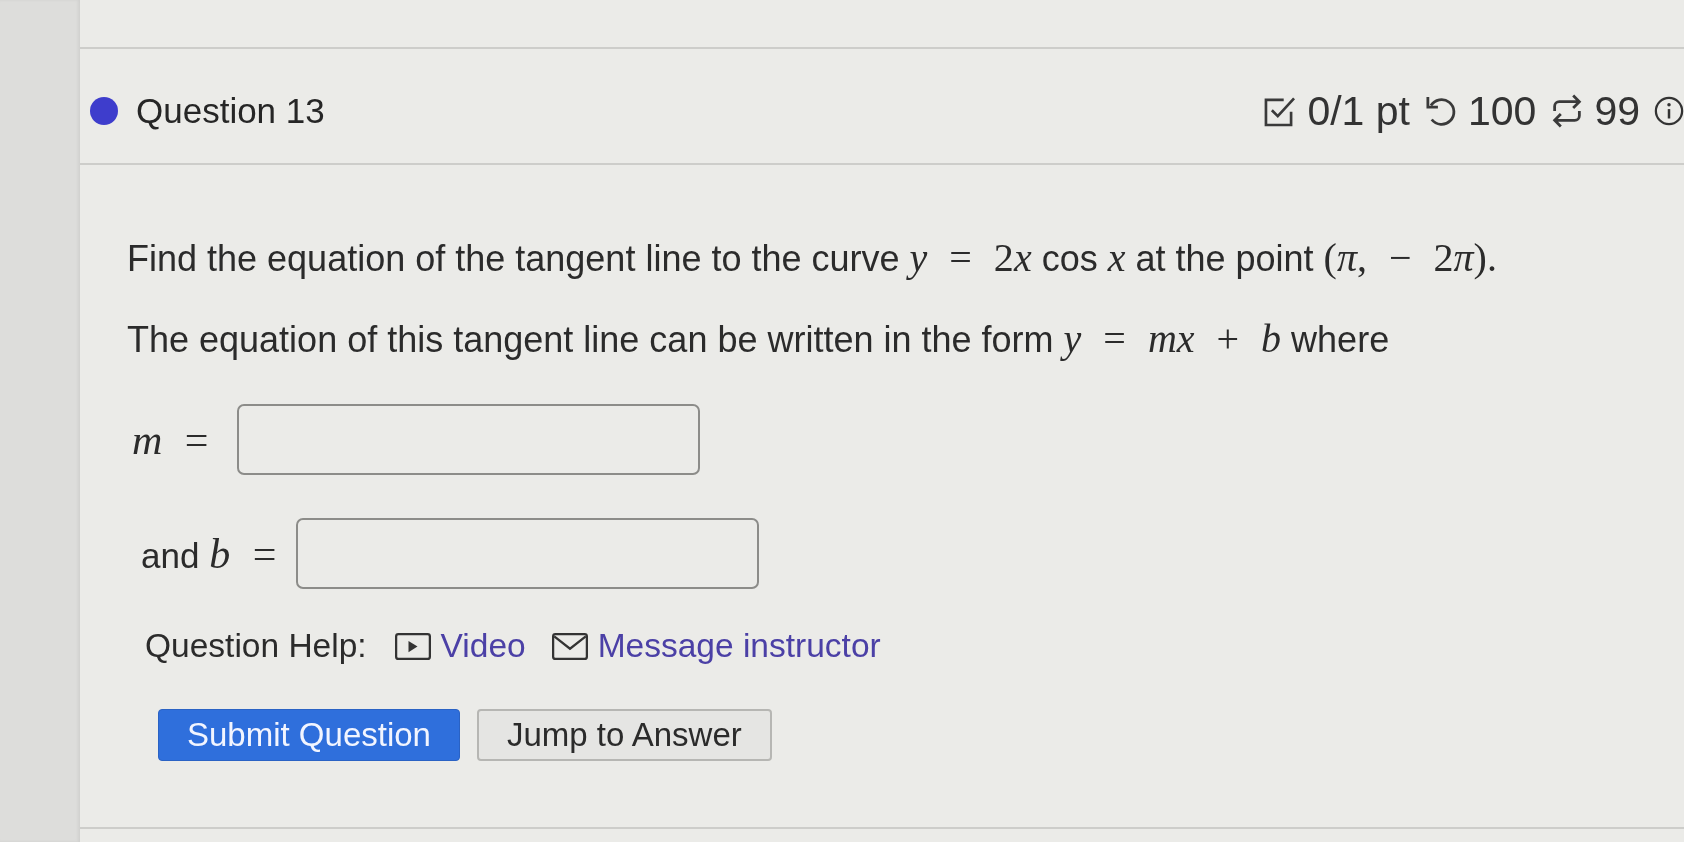 Image resolution: width=1684 pixels, height=842 pixels. What do you see at coordinates (170, 439) in the screenshot?
I see `answer-label: m =` at bounding box center [170, 439].